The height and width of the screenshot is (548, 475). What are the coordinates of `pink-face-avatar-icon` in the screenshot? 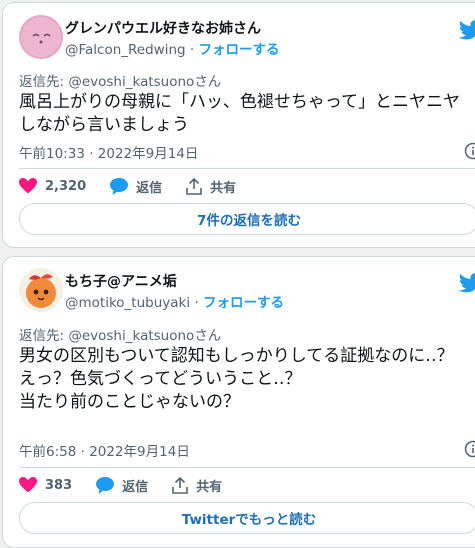 It's located at (41, 37).